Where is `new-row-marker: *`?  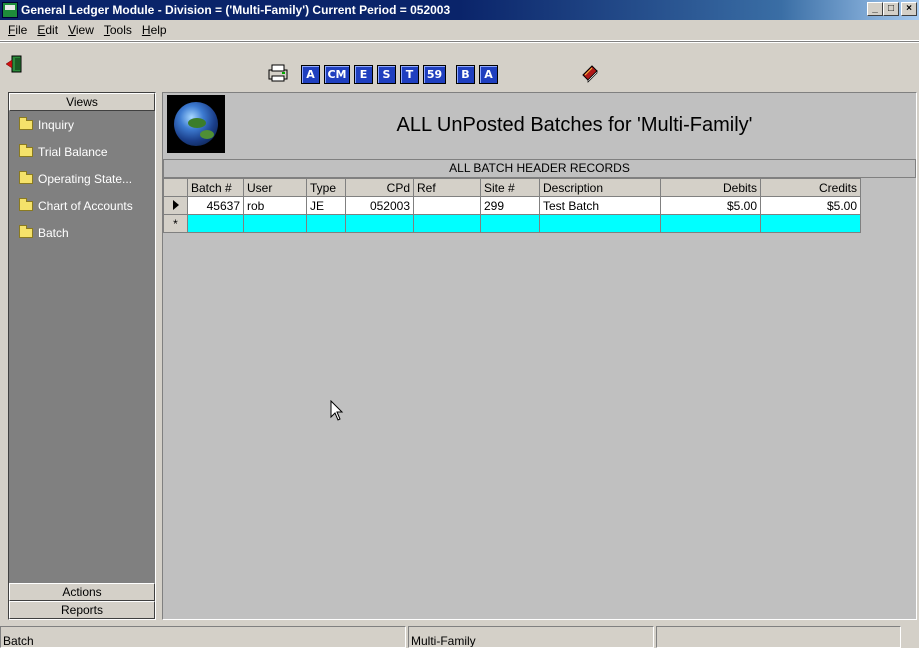 new-row-marker: * is located at coordinates (175, 223).